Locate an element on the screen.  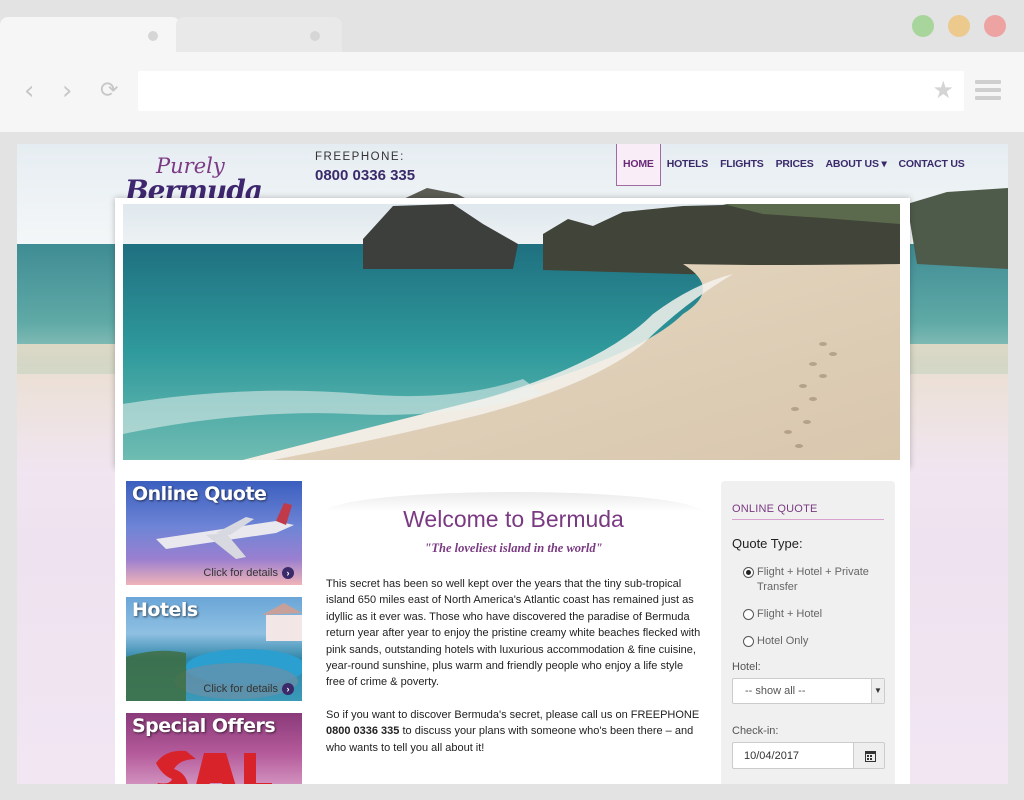
reload-icon: ⟳ is located at coordinates (109, 91).